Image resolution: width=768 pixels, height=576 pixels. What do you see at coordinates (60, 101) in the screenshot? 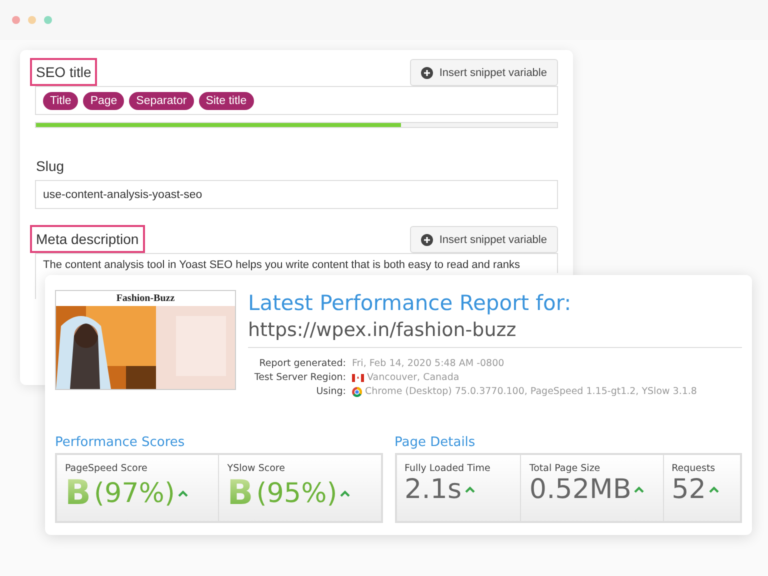
I see `snippet-chip: Title` at bounding box center [60, 101].